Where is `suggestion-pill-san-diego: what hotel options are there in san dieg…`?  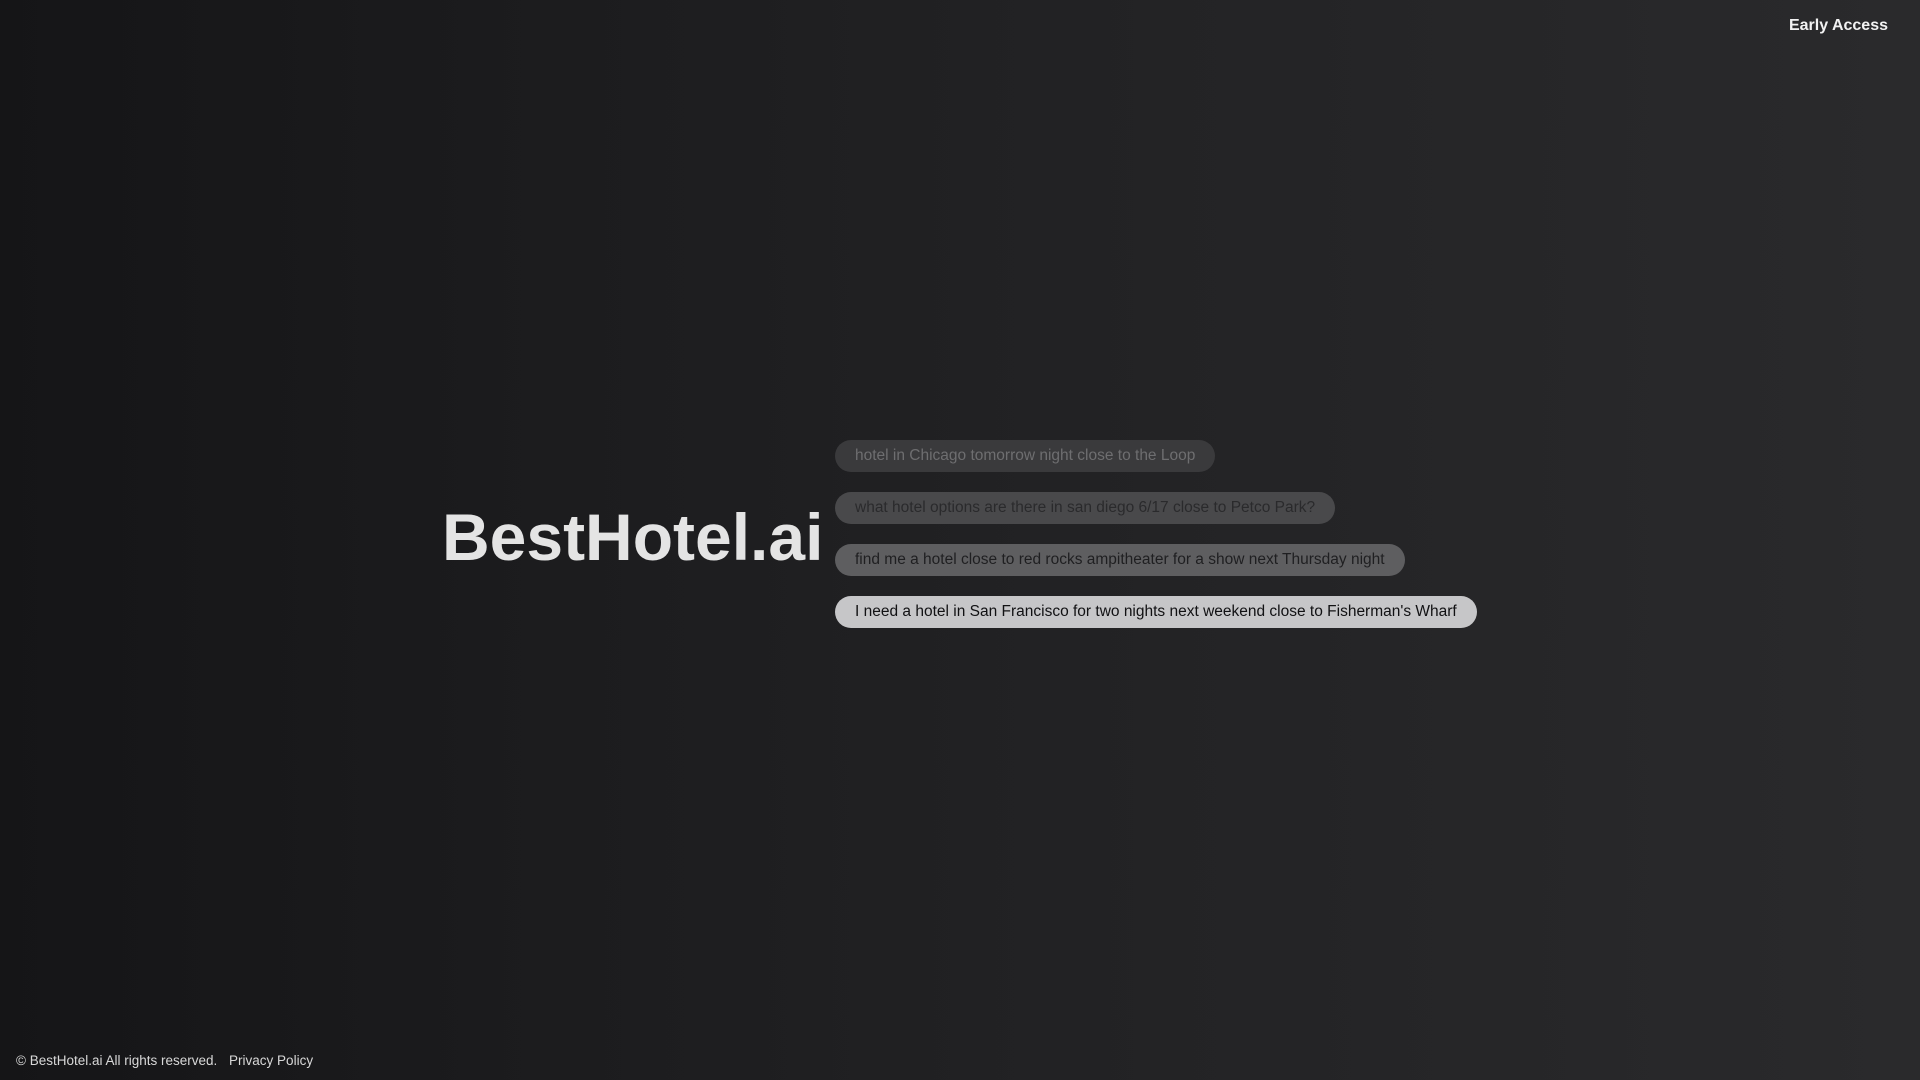
suggestion-pill-san-diego: what hotel options are there in san dieg… is located at coordinates (1085, 508).